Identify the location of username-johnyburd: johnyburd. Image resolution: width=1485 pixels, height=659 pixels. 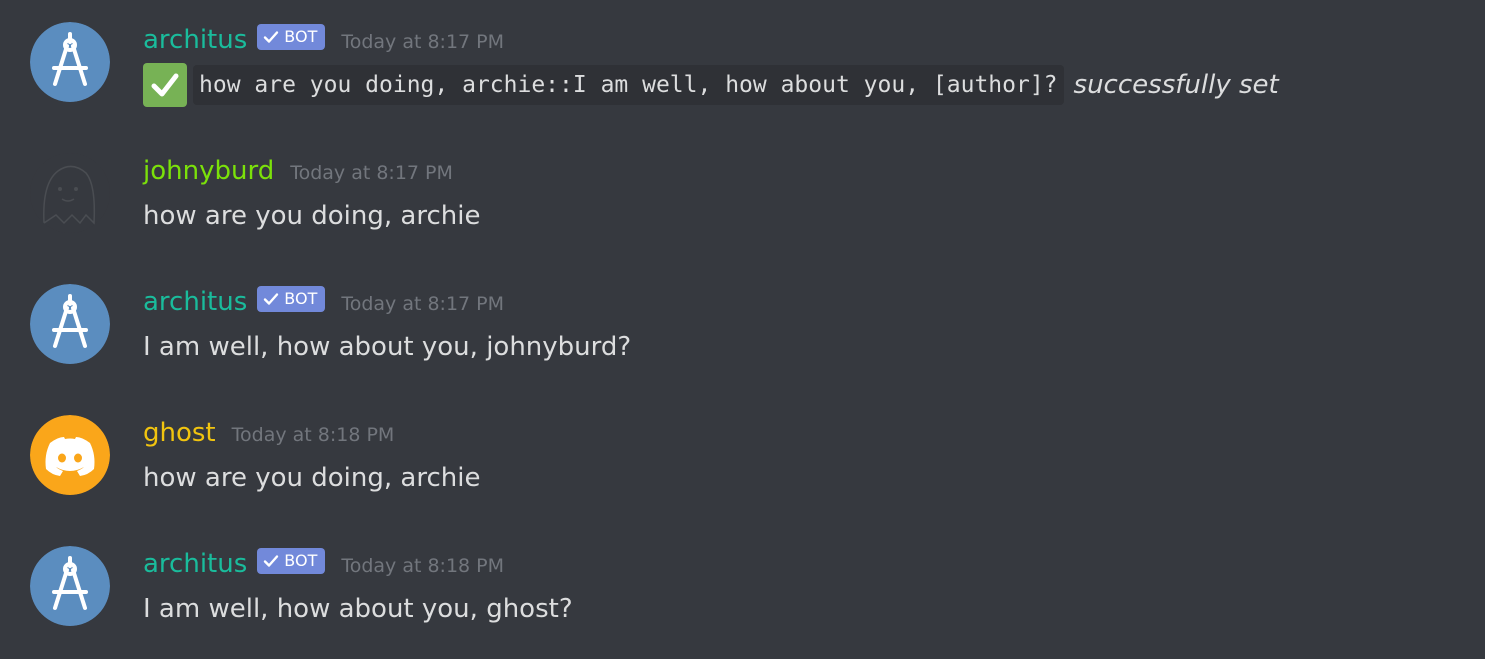
(208, 171).